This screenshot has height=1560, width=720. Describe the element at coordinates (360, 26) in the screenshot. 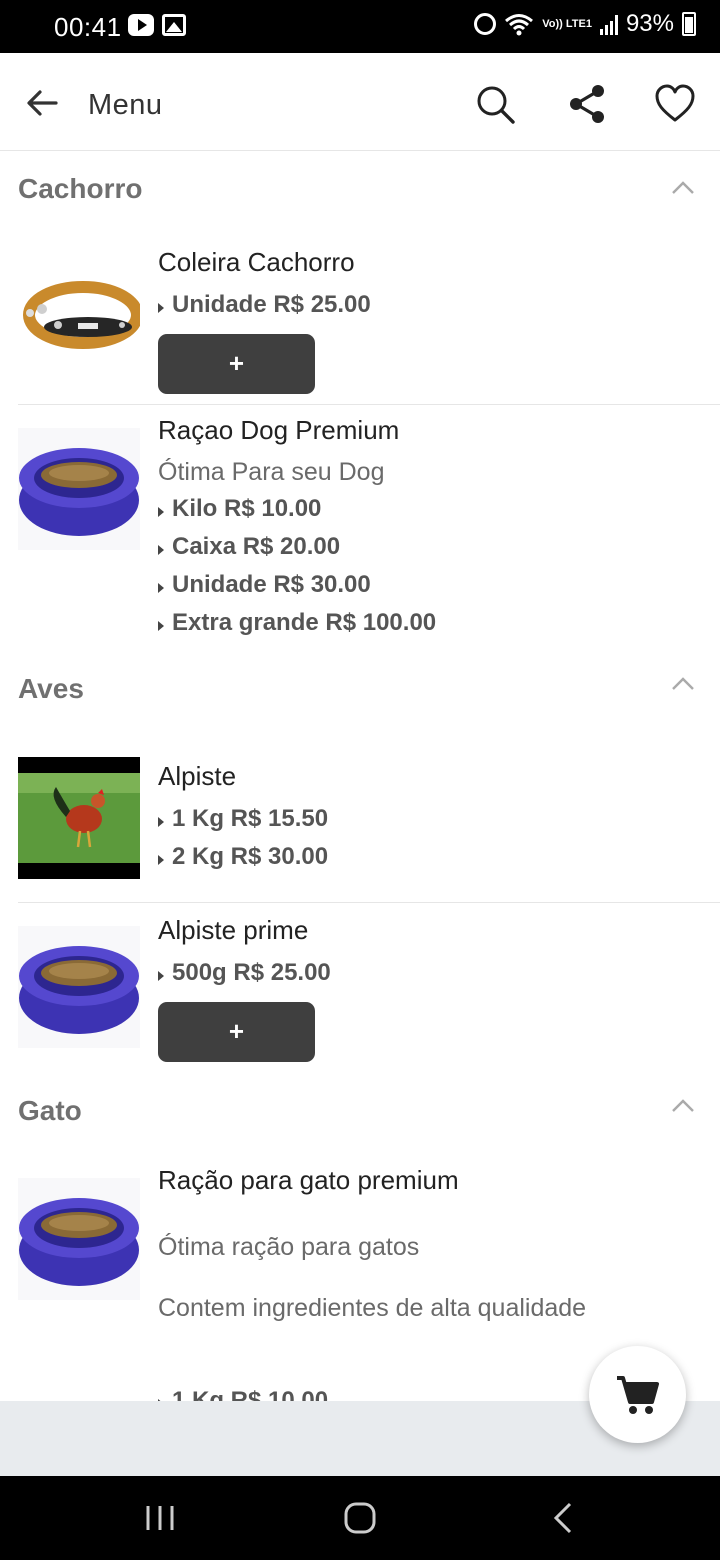

I see `status-bar: 00:41 Vo)) LTE1 93%` at that location.